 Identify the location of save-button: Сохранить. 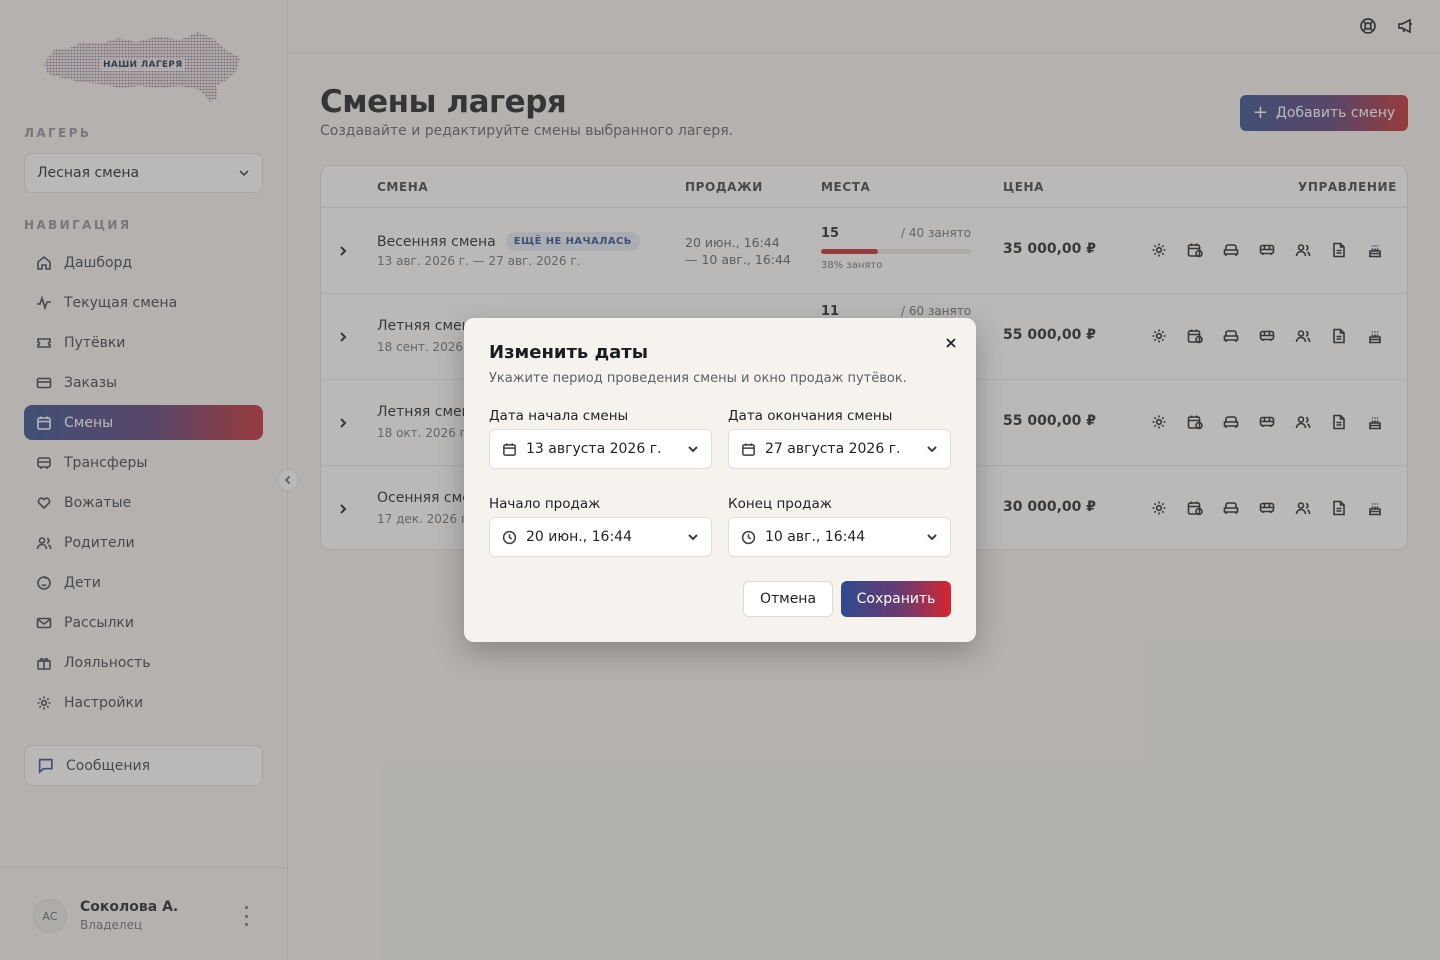
(896, 599).